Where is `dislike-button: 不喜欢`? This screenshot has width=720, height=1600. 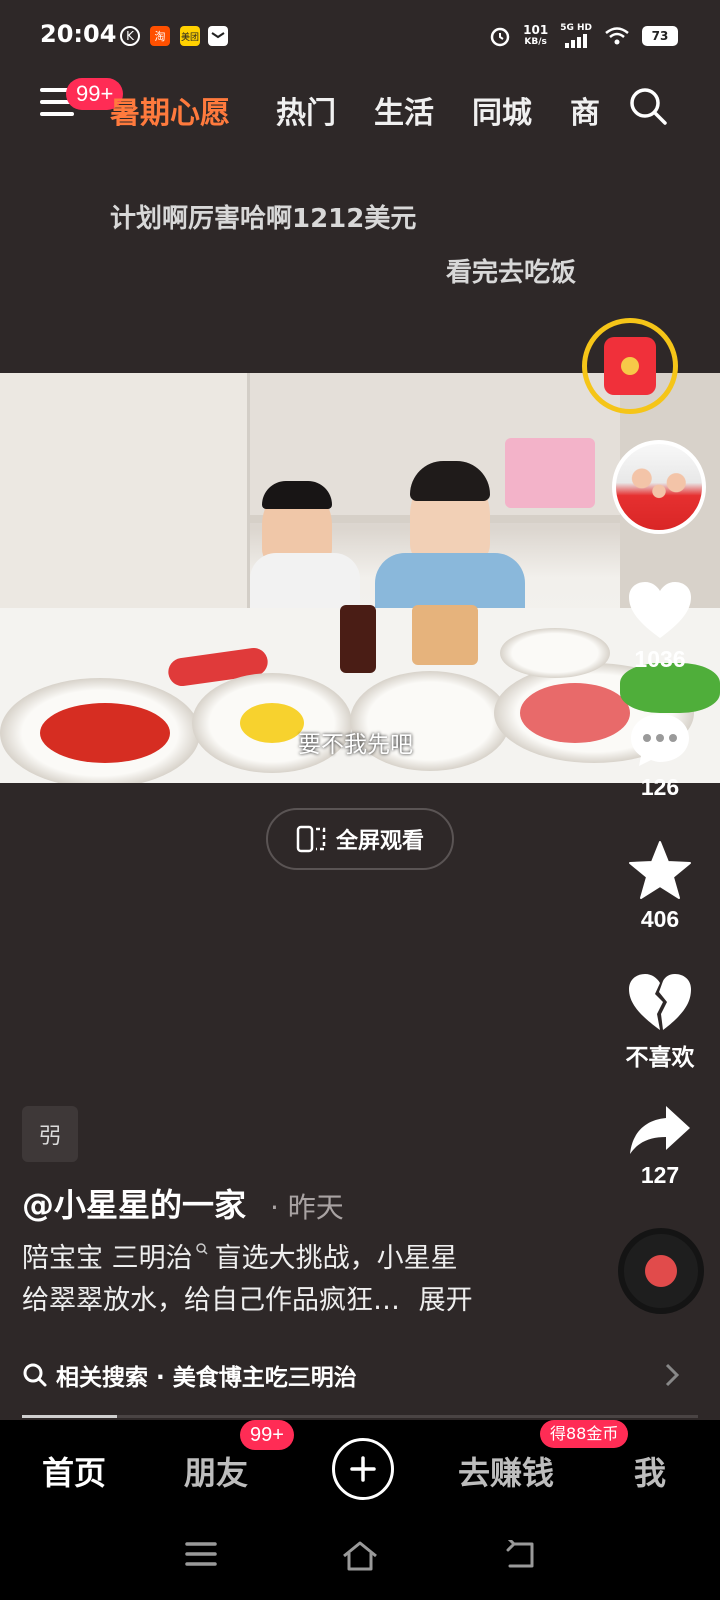 dislike-button: 不喜欢 is located at coordinates (660, 1022).